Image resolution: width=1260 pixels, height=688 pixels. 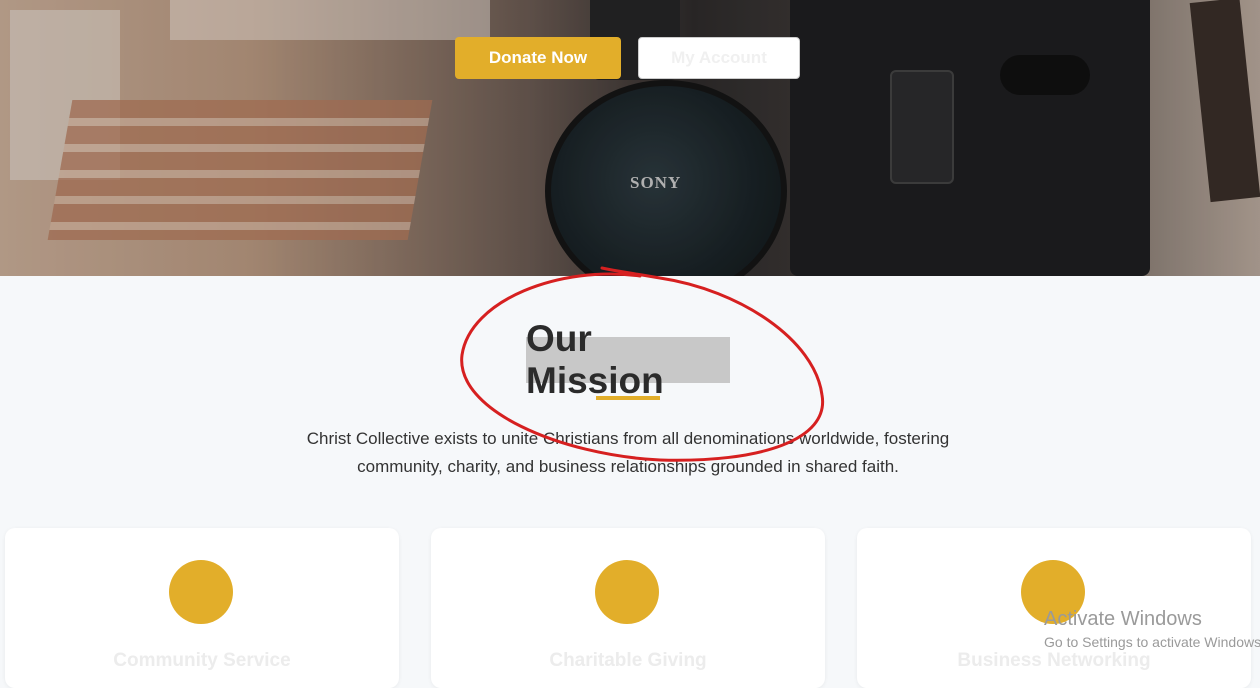 What do you see at coordinates (1152, 642) in the screenshot?
I see `watermark-subtitle: Go to Settings to activate Windows.` at bounding box center [1152, 642].